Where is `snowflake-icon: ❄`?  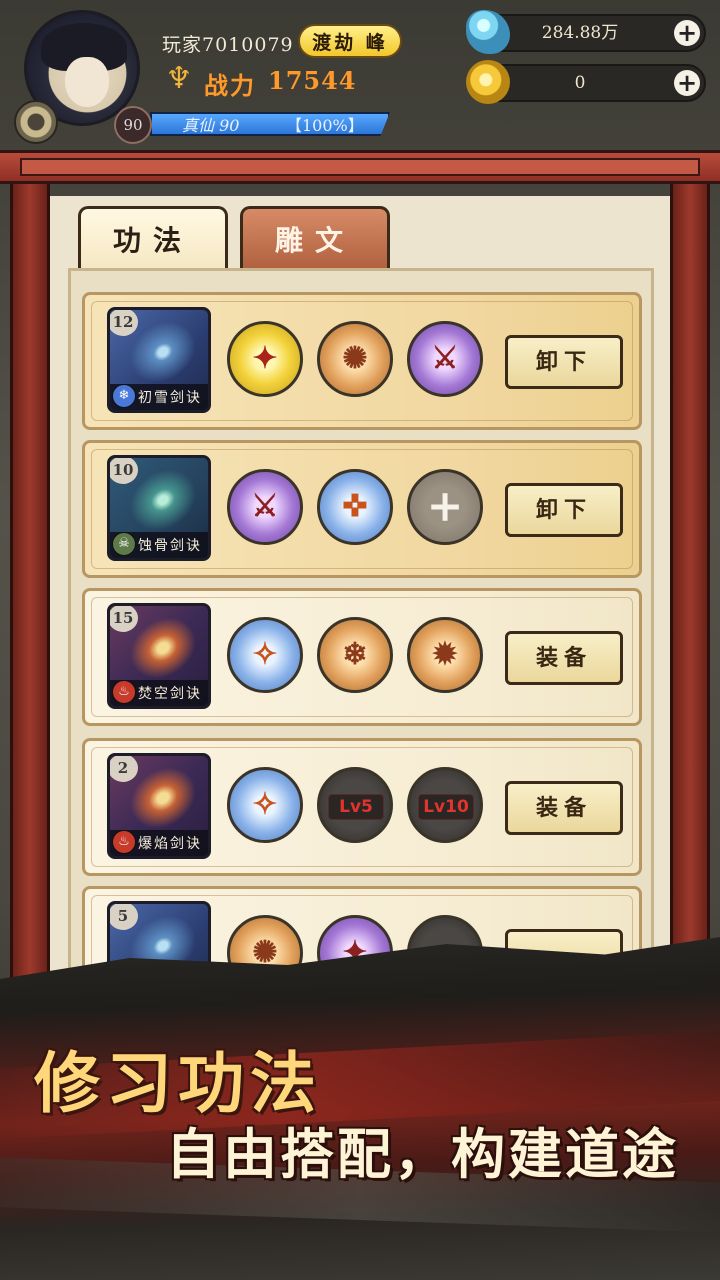 snowflake-icon: ❄ is located at coordinates (124, 396).